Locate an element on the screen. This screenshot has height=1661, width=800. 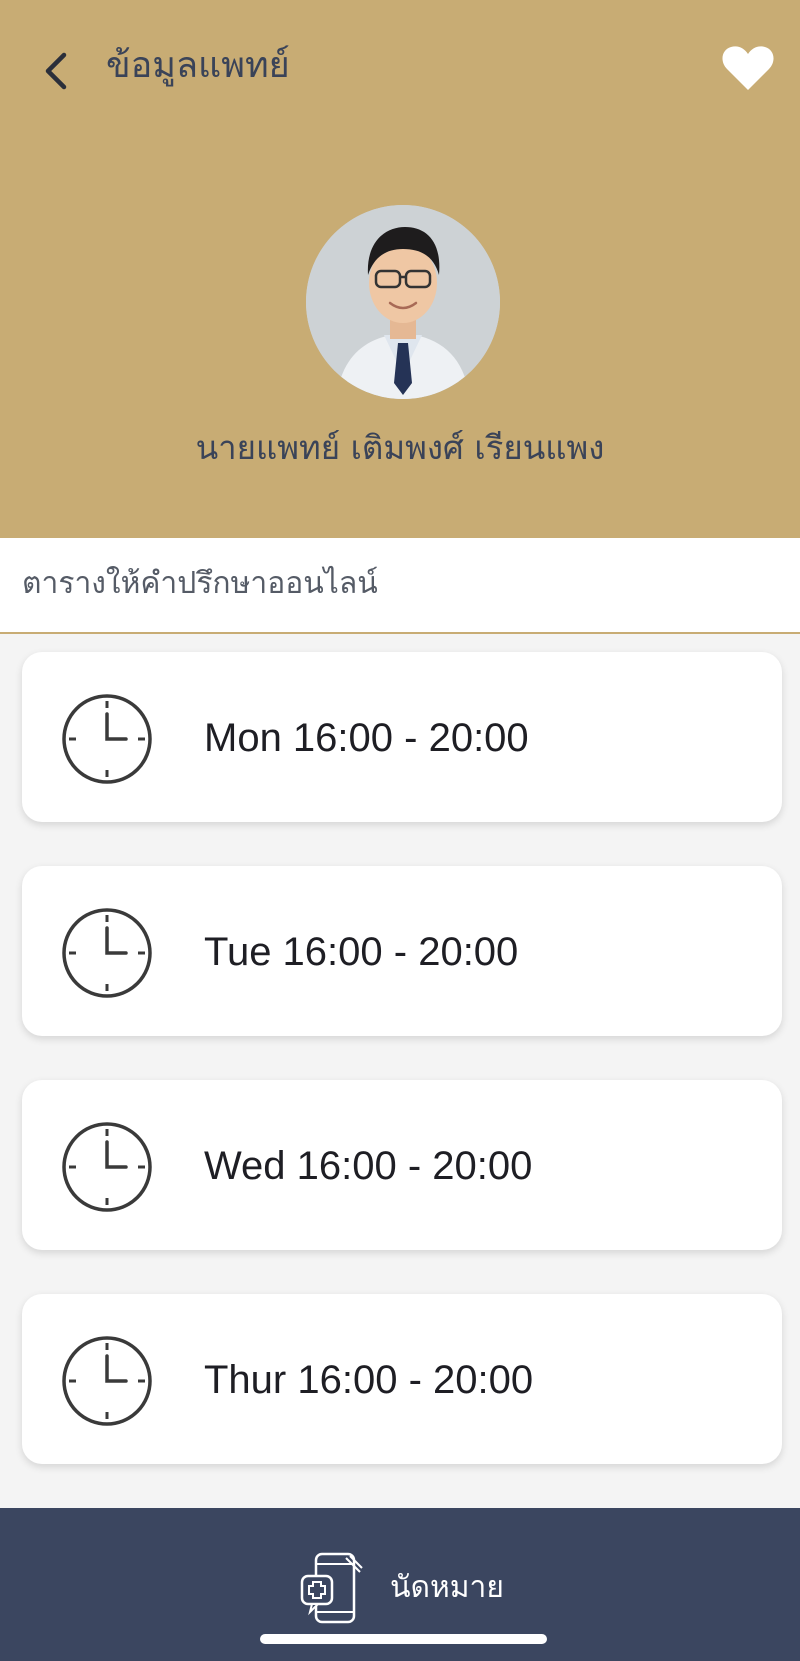
phone-medical-icon is located at coordinates (331, 1588).